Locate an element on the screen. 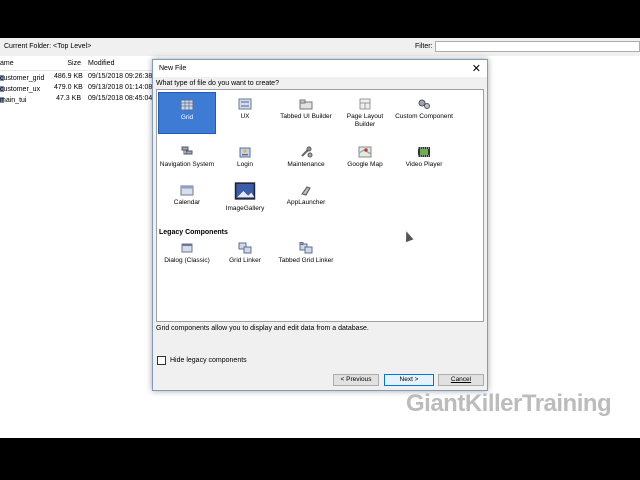 The width and height of the screenshot is (640, 480). cancel-label: Cancel is located at coordinates (461, 379).